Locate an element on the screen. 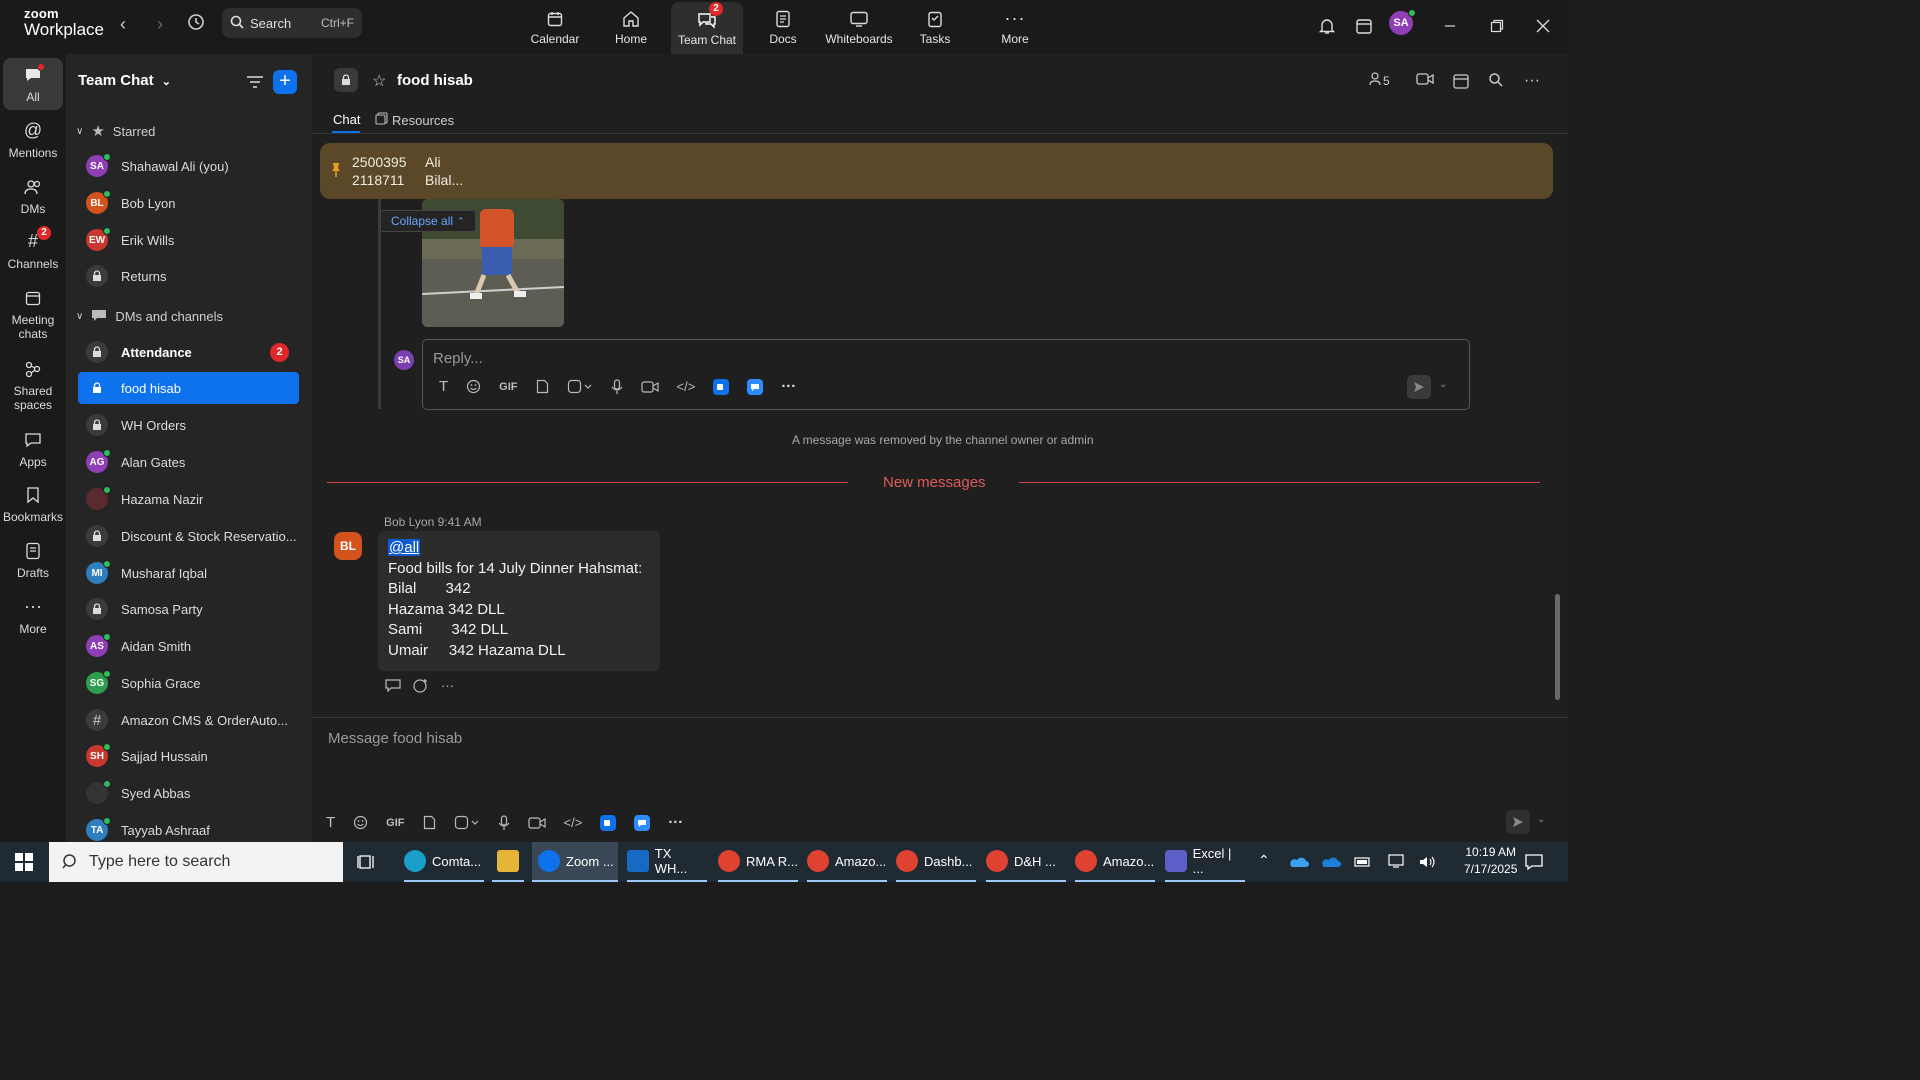 The image size is (1920, 1080). rail-all: All is located at coordinates (33, 84).